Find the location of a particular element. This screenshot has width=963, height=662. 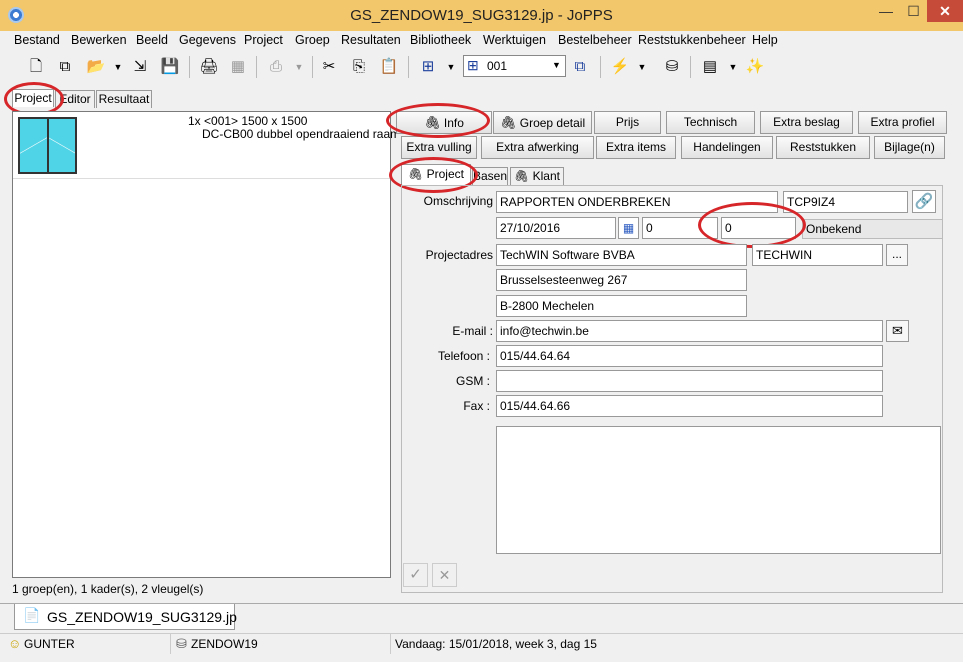

groep-detail-button: 🖇 Groep detail is located at coordinates (542, 122).